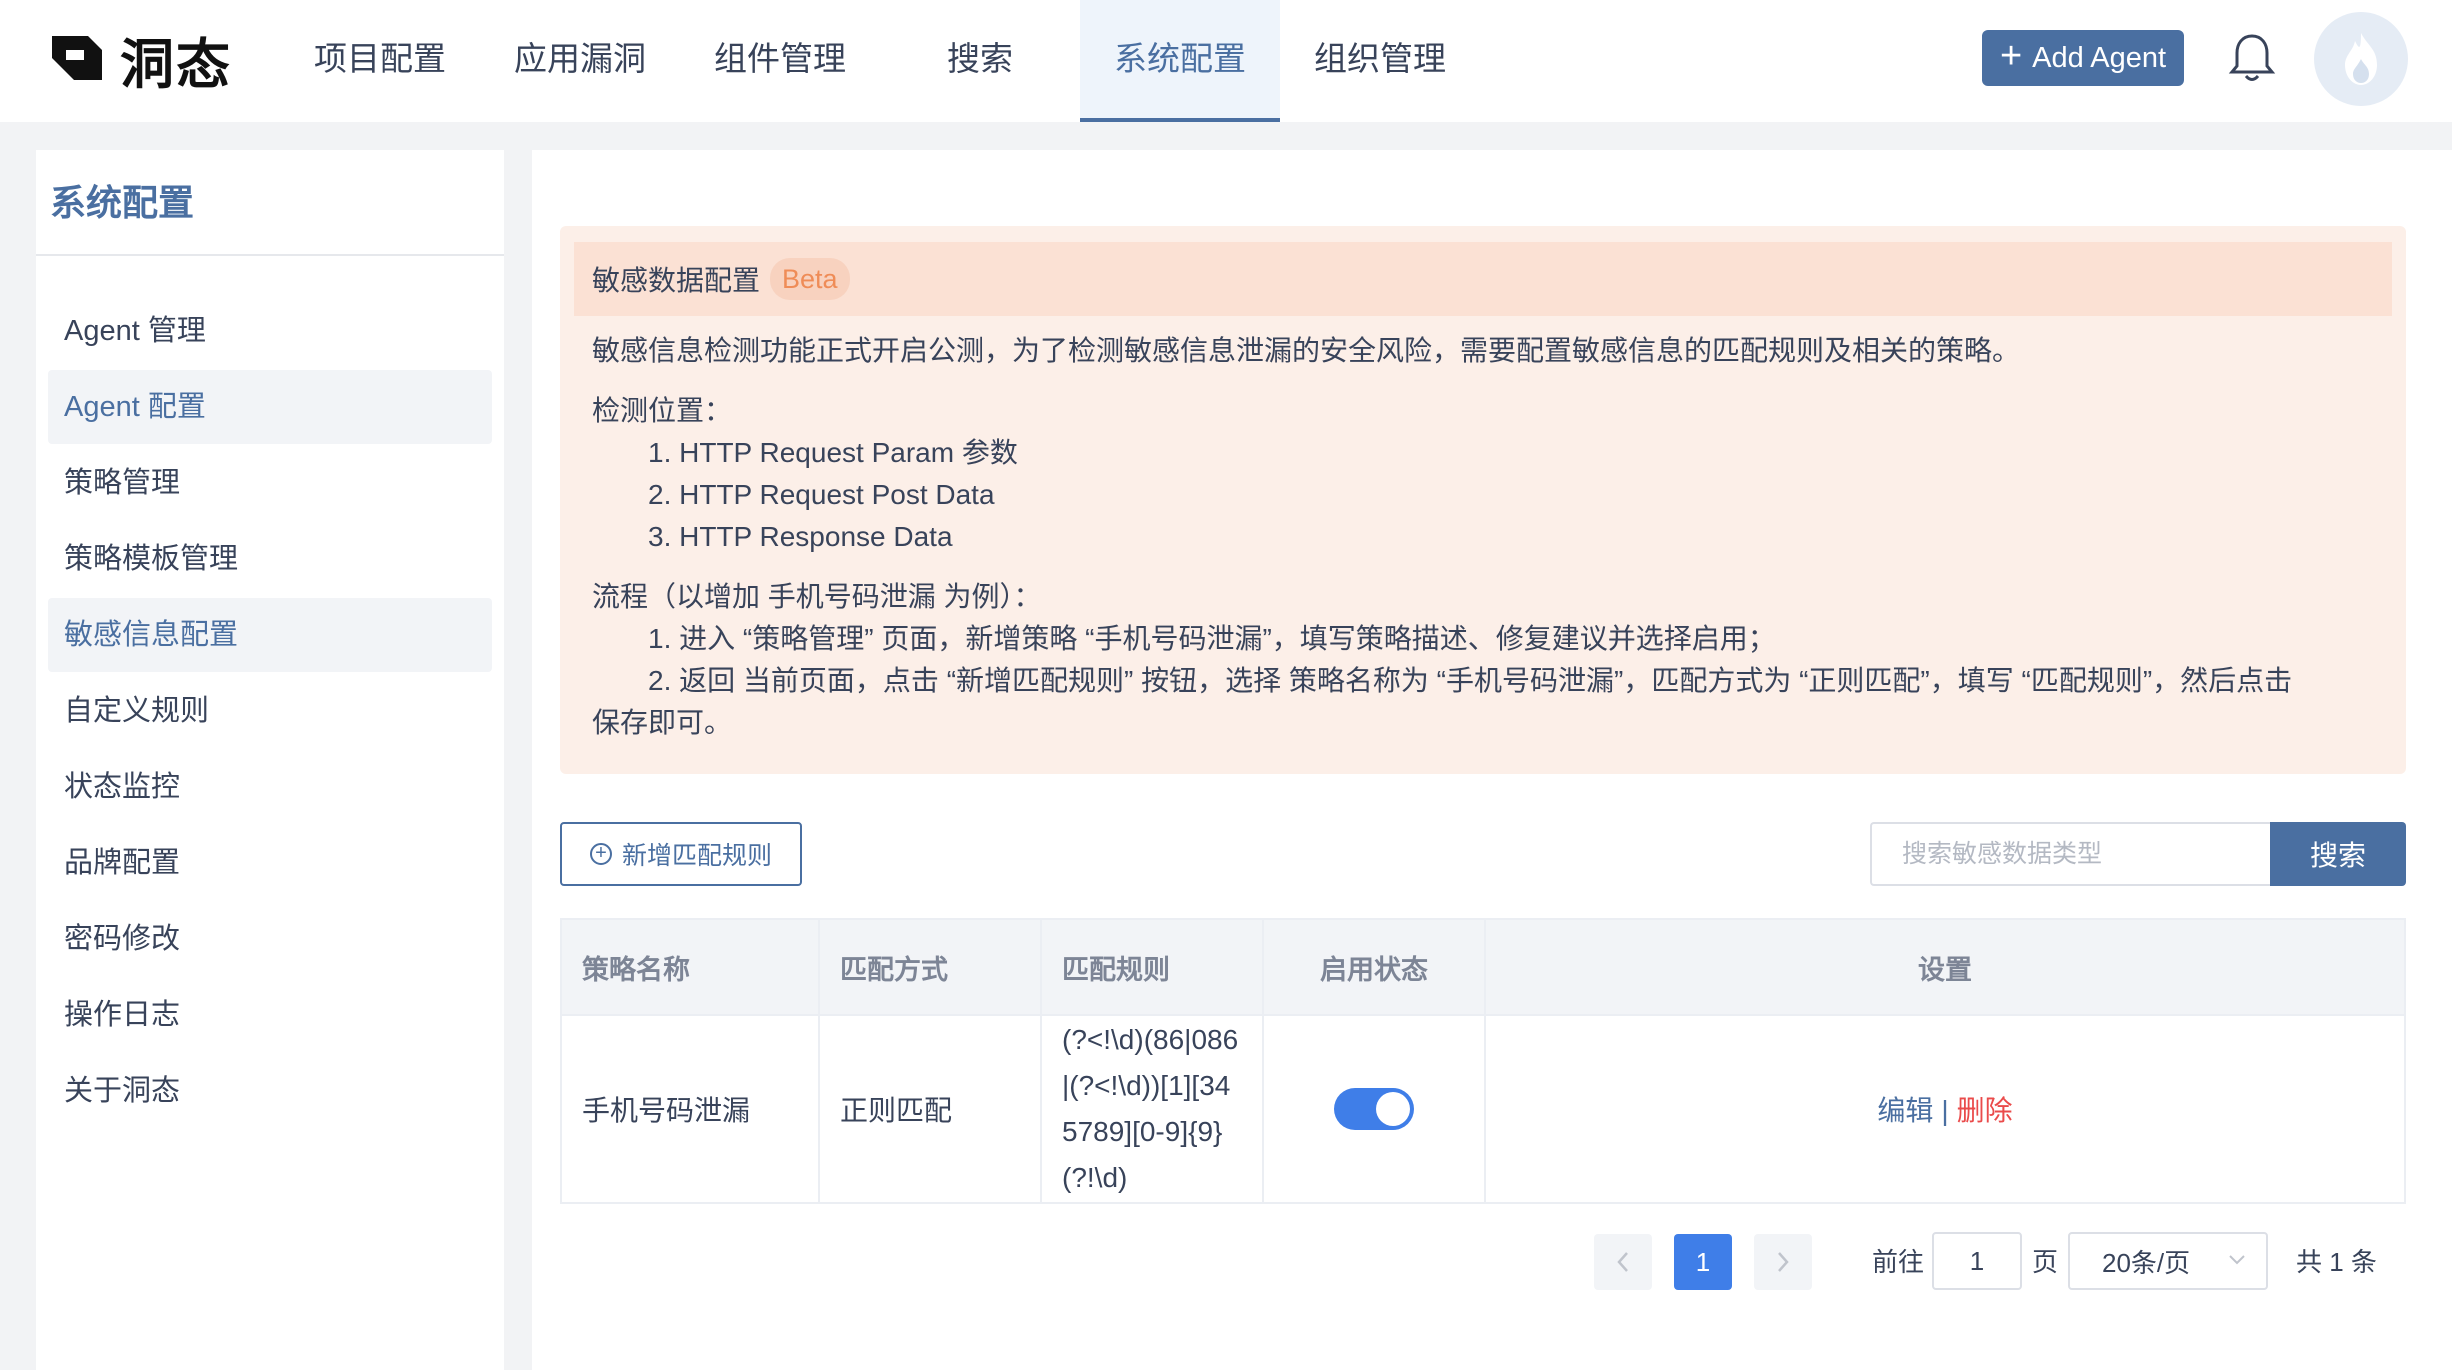 The image size is (2452, 1370). What do you see at coordinates (2070, 854) in the screenshot?
I see `sensitive-type-search-input` at bounding box center [2070, 854].